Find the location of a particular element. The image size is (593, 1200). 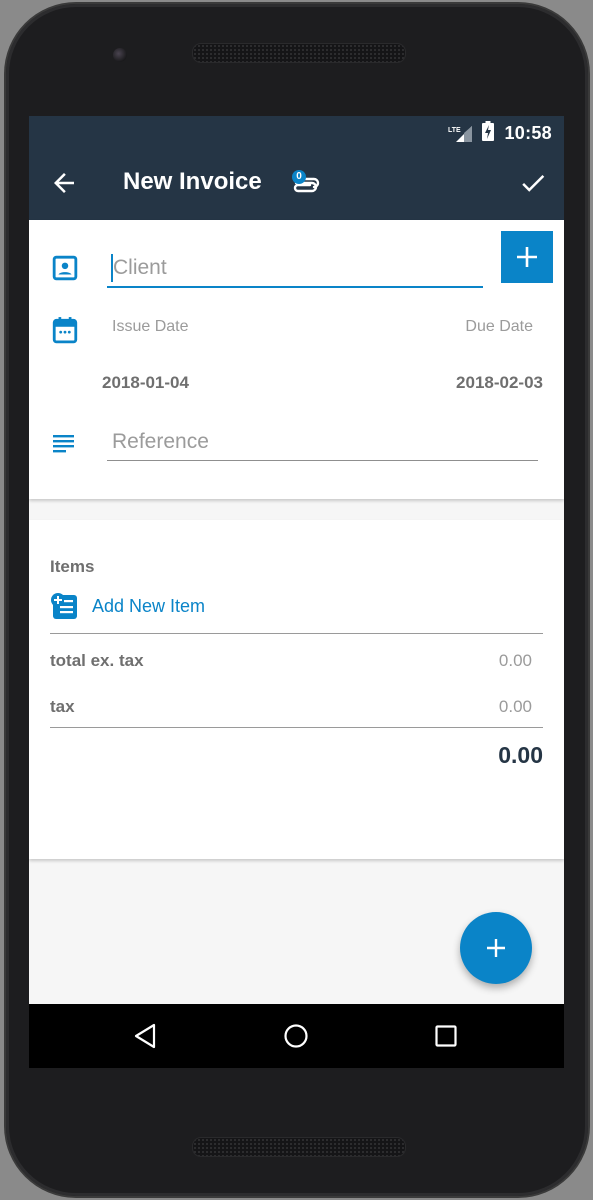

check-icon is located at coordinates (533, 183).